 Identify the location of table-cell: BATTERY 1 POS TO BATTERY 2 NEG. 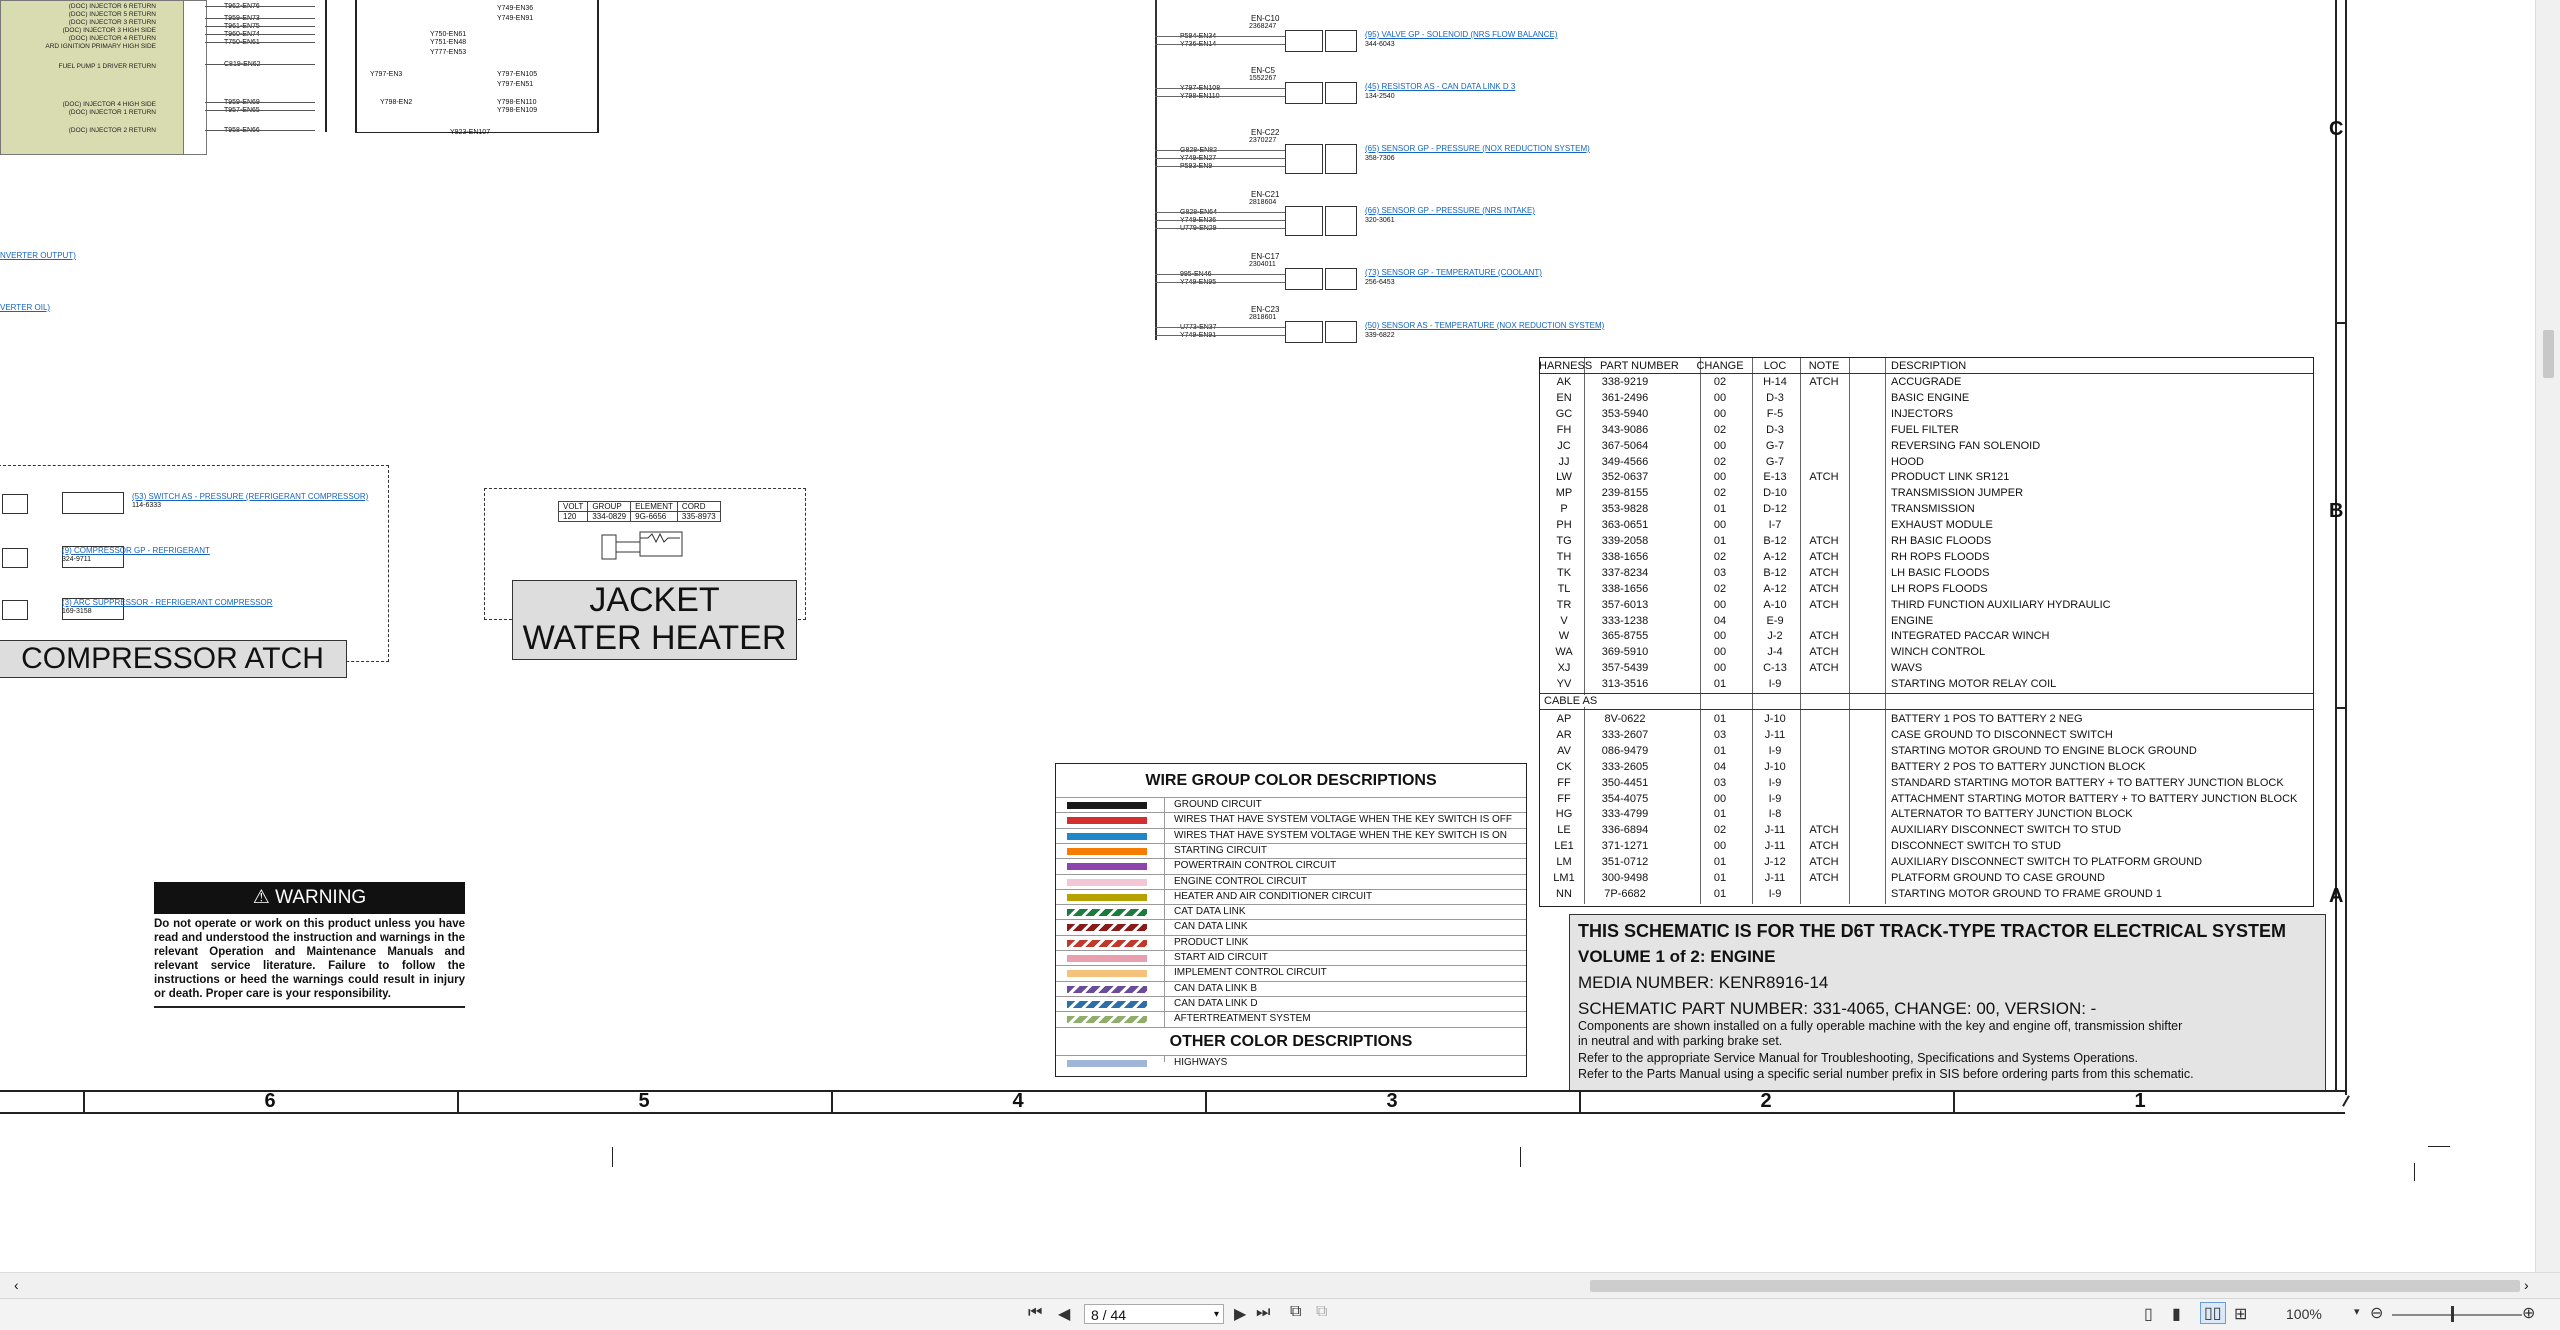
(1987, 719).